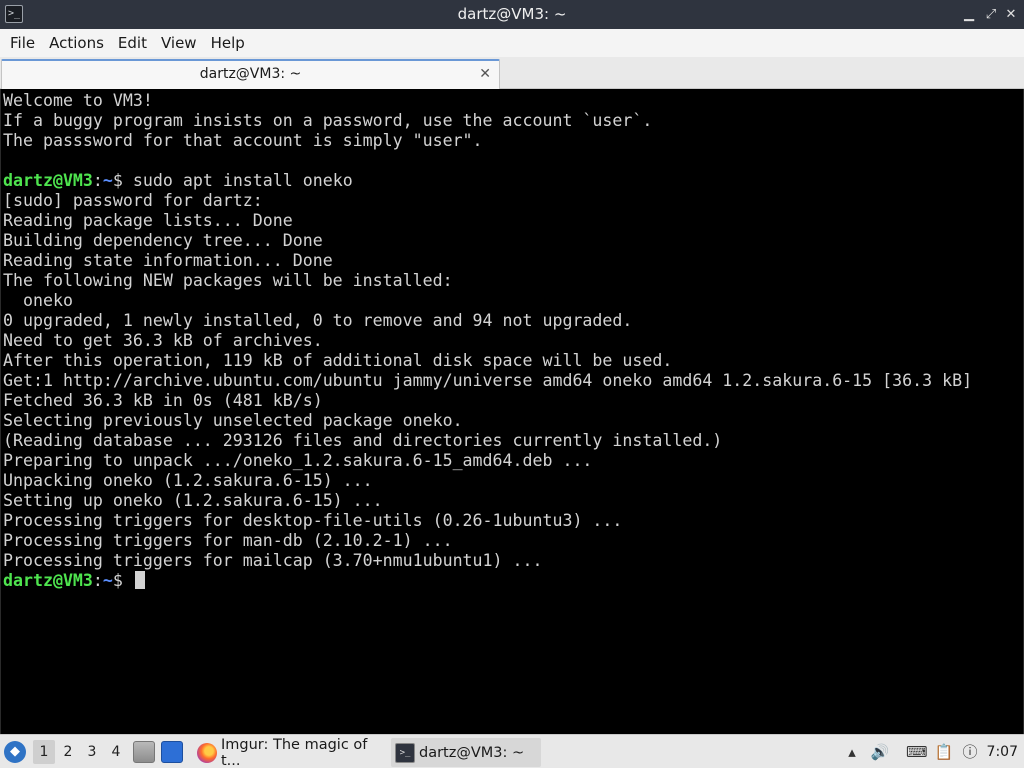 Image resolution: width=1024 pixels, height=768 pixels. I want to click on text-cursor, so click(139, 580).